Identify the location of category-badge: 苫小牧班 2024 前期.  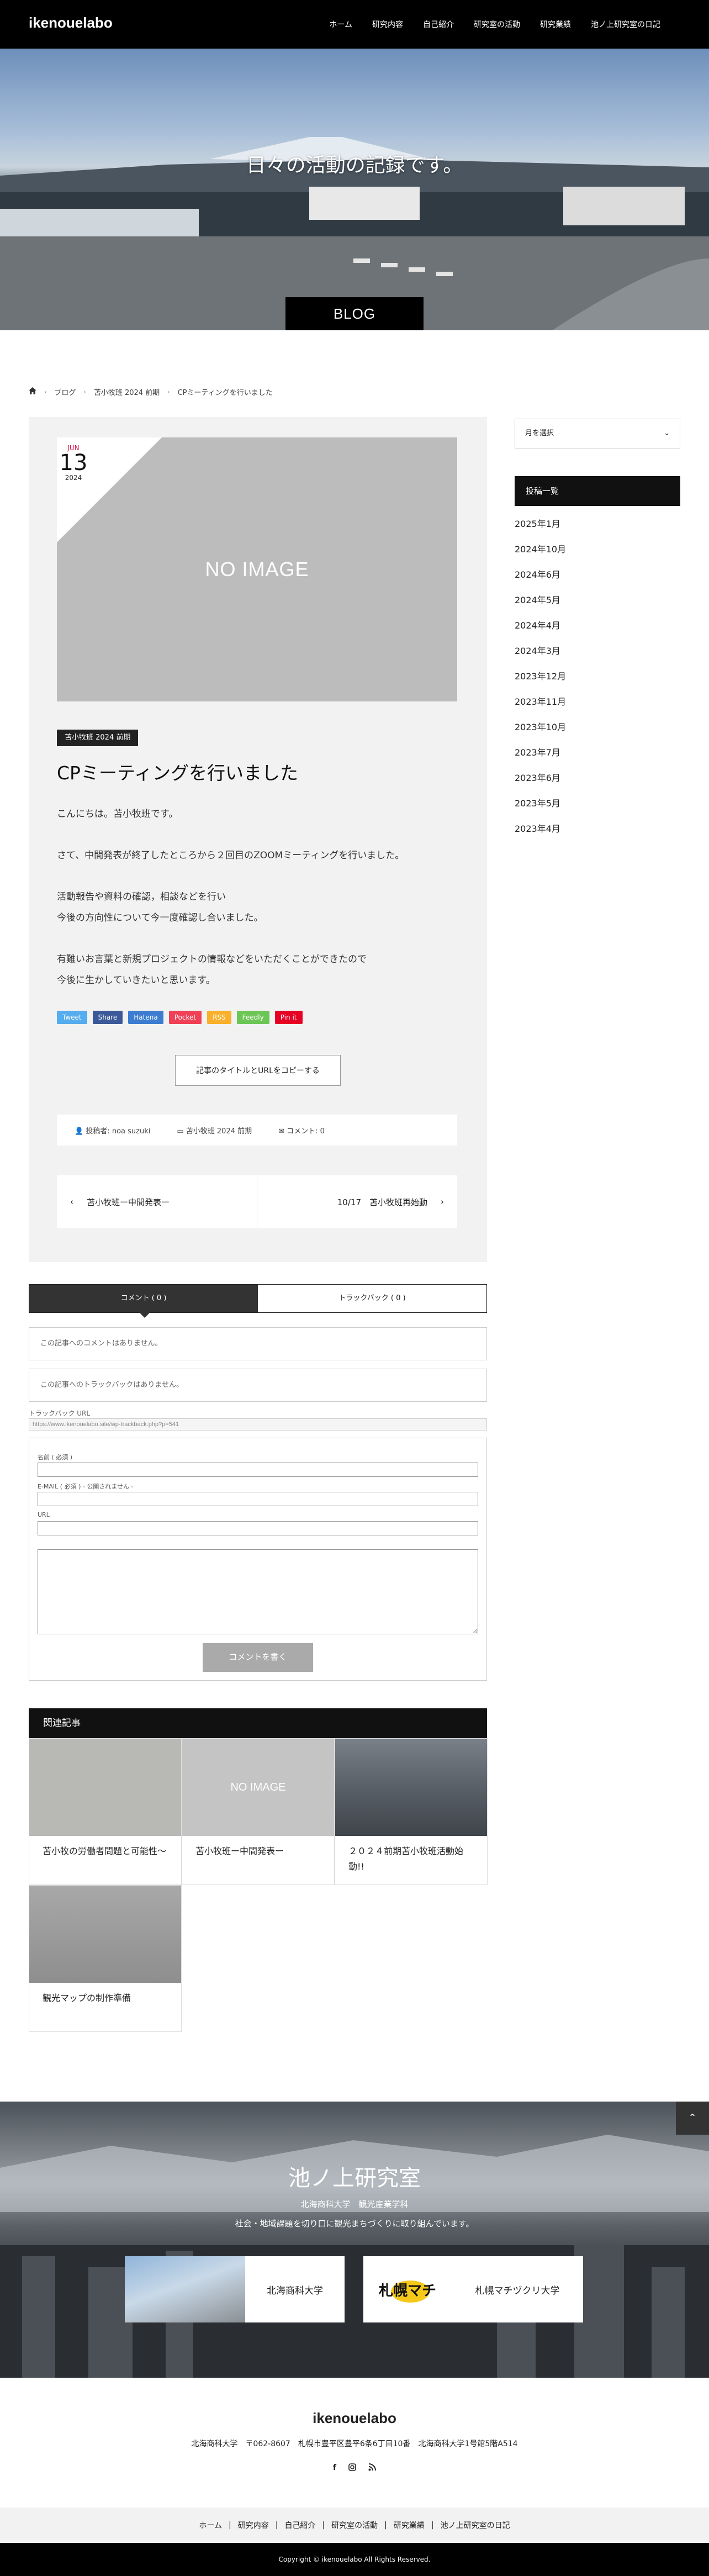
(98, 738).